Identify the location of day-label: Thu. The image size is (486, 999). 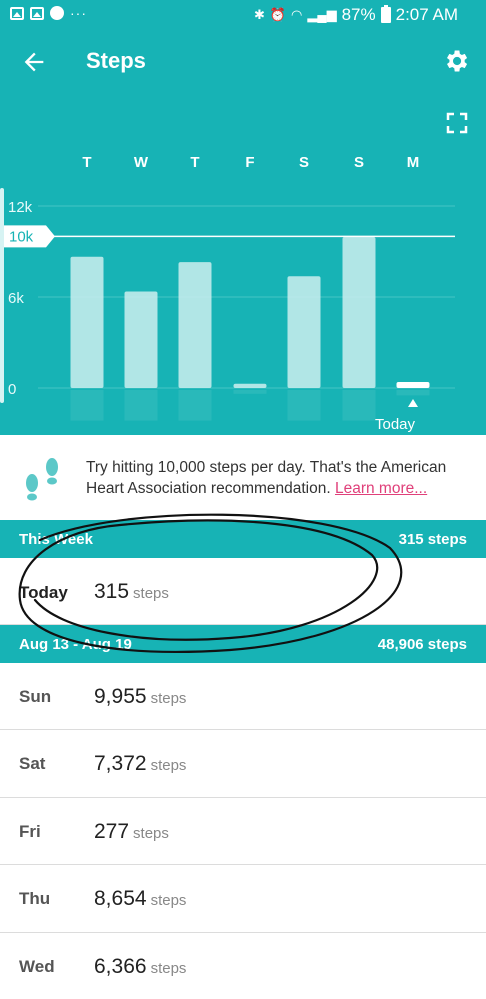
(35, 898).